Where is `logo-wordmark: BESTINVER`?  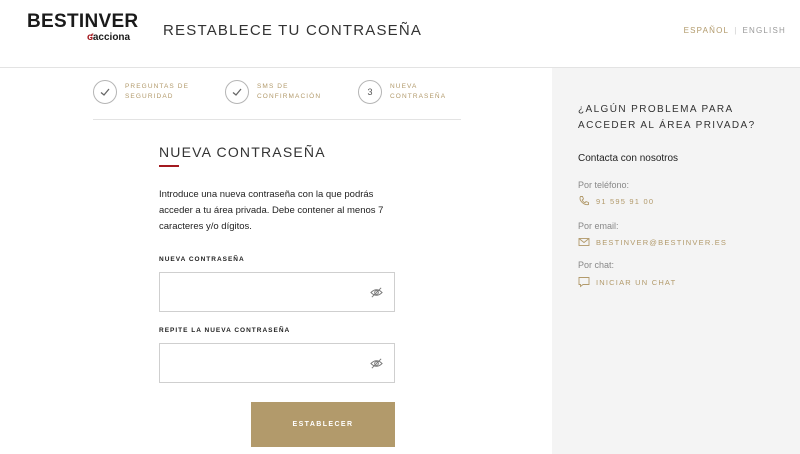
logo-wordmark: BESTINVER is located at coordinates (83, 21).